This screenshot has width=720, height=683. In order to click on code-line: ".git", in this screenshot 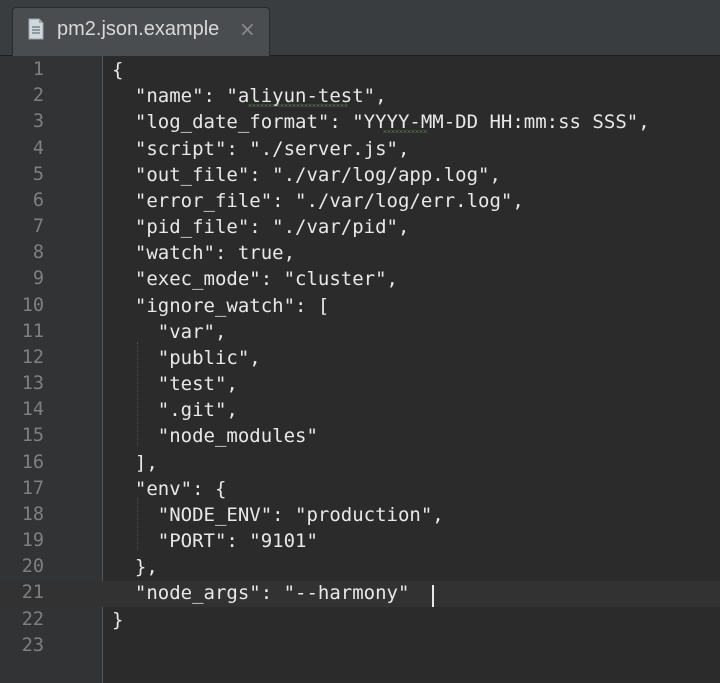, I will do `click(175, 410)`.